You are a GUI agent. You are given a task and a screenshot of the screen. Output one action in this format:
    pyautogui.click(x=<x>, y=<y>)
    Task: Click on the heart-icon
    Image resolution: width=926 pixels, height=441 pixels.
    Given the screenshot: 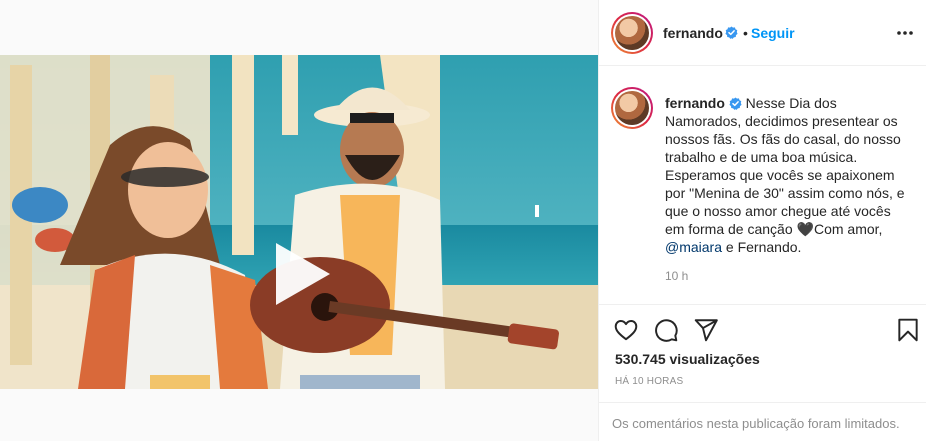 What is the action you would take?
    pyautogui.click(x=626, y=330)
    